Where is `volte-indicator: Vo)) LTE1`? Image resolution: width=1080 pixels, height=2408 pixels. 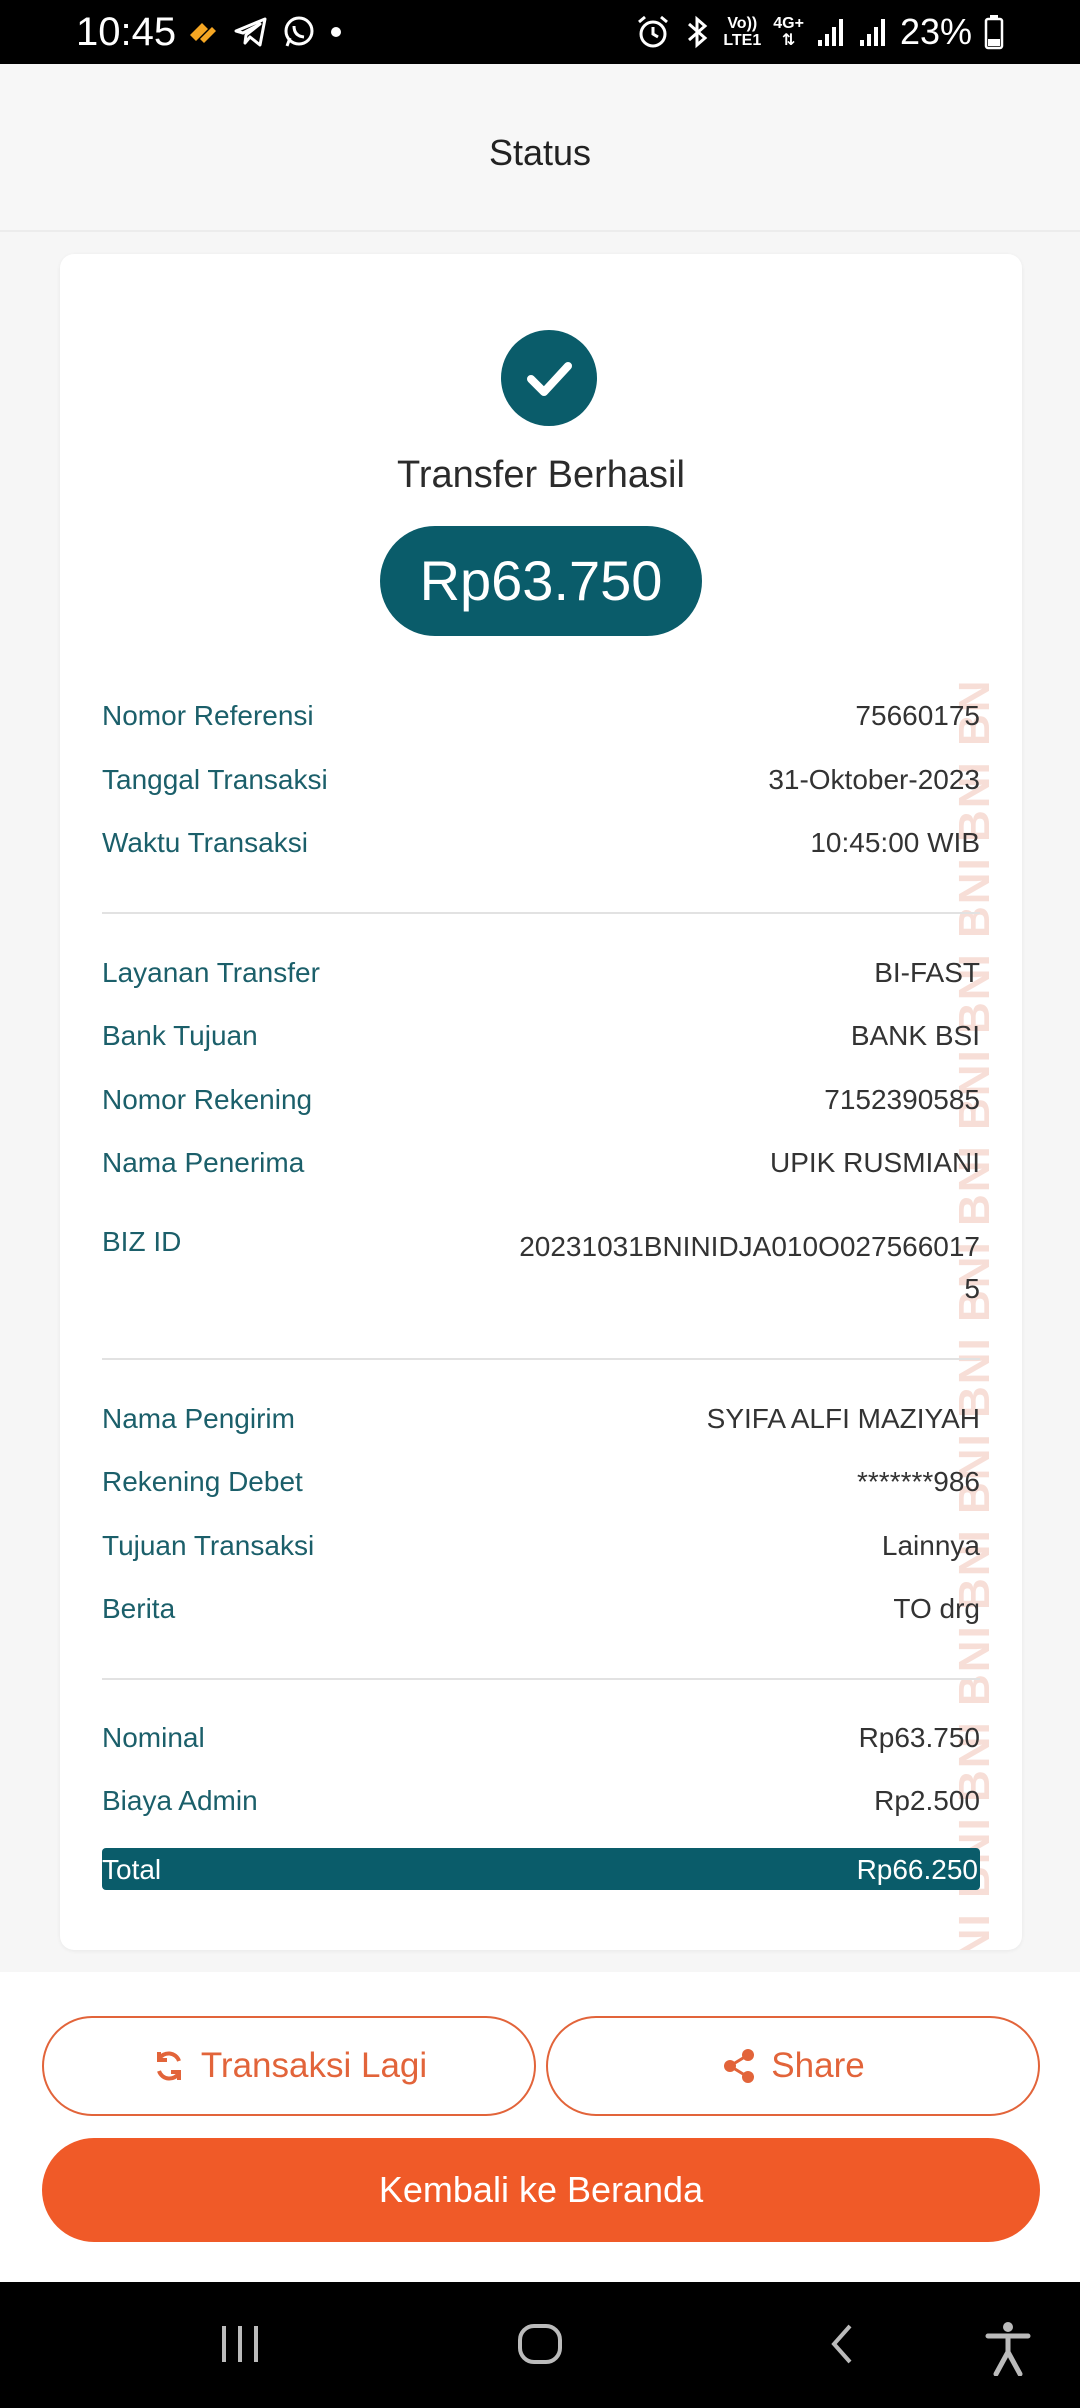
volte-indicator: Vo)) LTE1 is located at coordinates (742, 32).